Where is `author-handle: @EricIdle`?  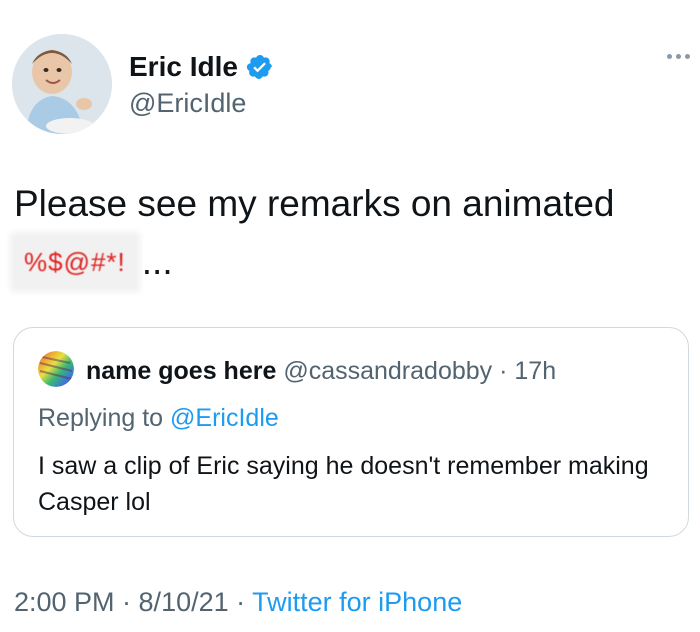 author-handle: @EricIdle is located at coordinates (187, 103).